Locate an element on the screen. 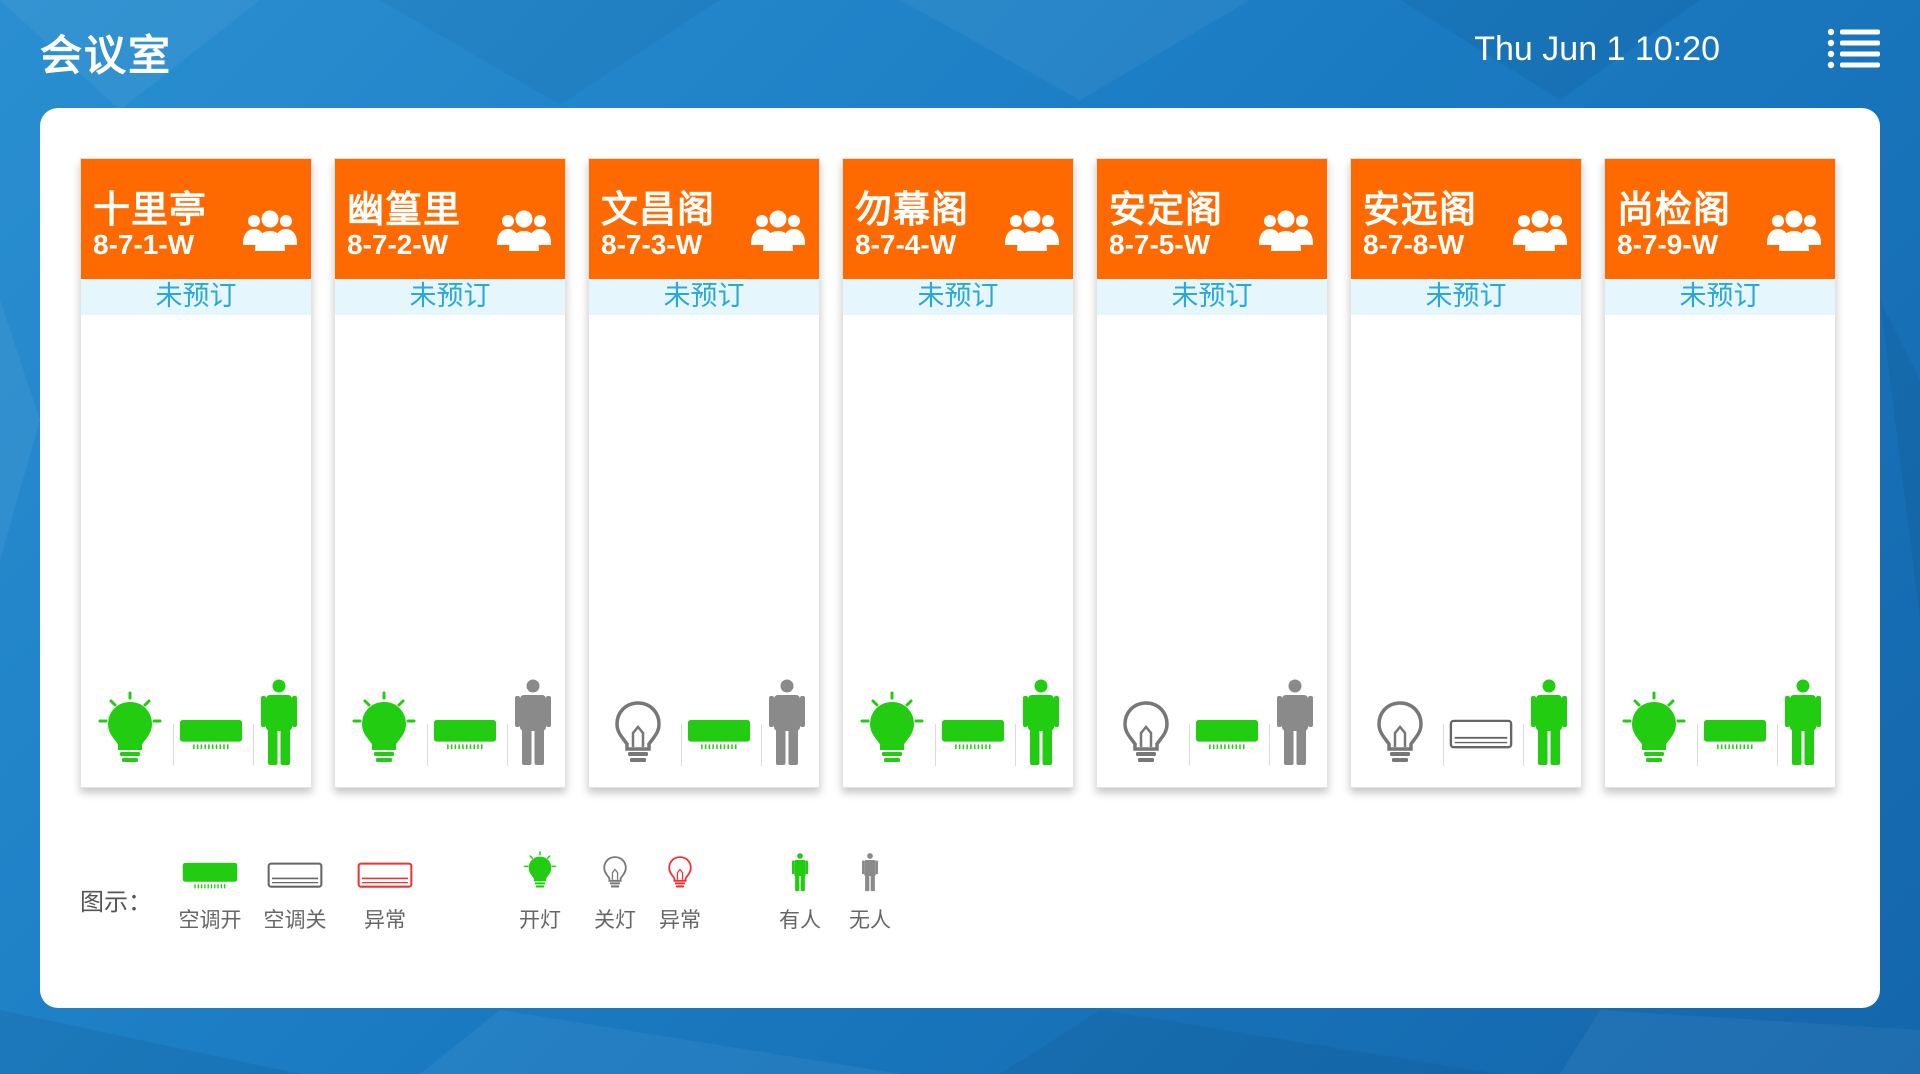  room-code: 8-7-9-W is located at coordinates (1668, 244).